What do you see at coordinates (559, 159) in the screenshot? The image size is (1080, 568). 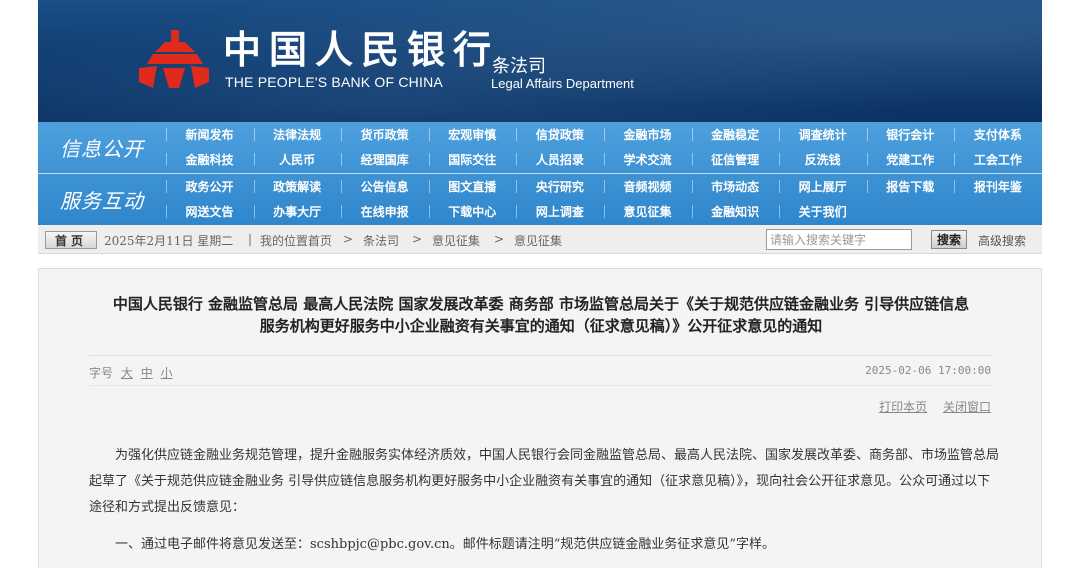 I see `nav-item: 人员招录` at bounding box center [559, 159].